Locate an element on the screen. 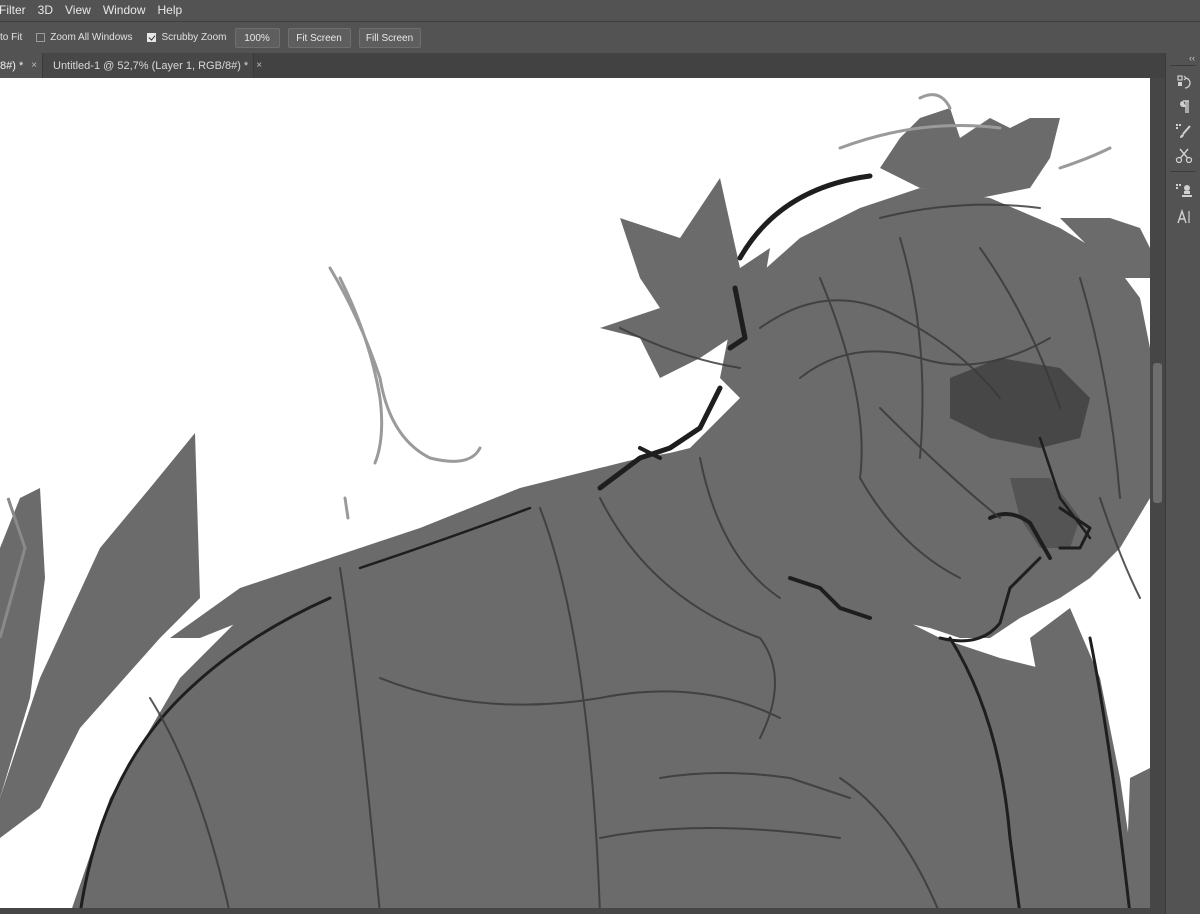 This screenshot has width=1200, height=914. zoom-all-windows-checkbox: Zoom All Windows is located at coordinates (84, 37).